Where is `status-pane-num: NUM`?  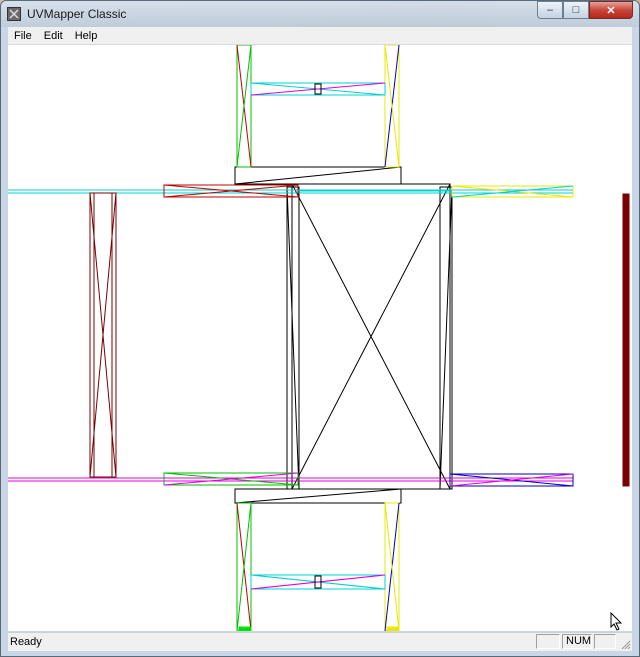
status-pane-num: NUM is located at coordinates (577, 641).